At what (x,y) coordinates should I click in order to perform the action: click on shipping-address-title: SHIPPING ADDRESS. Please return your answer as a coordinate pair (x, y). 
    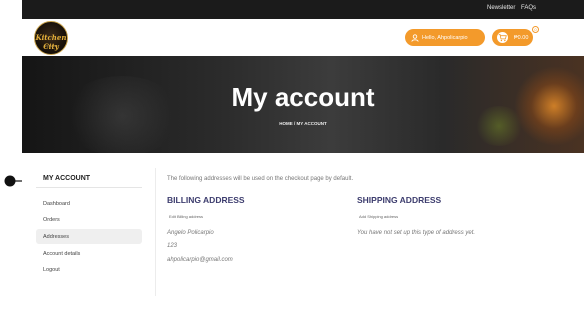
    Looking at the image, I should click on (399, 200).